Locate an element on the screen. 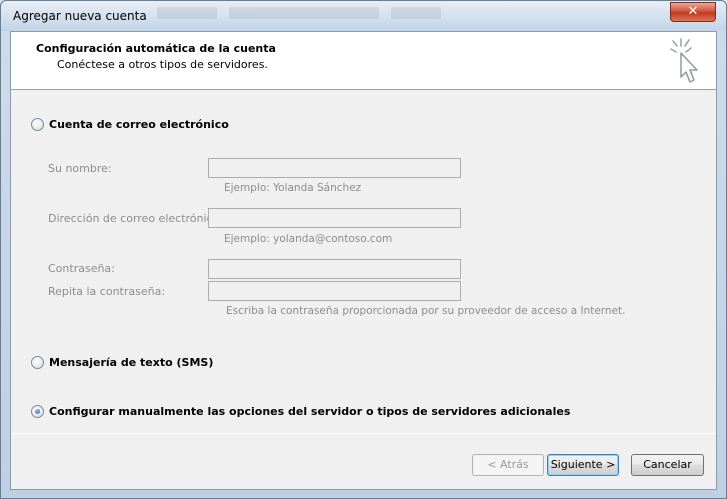  page-title: Configuración automática de la cuenta is located at coordinates (156, 48).